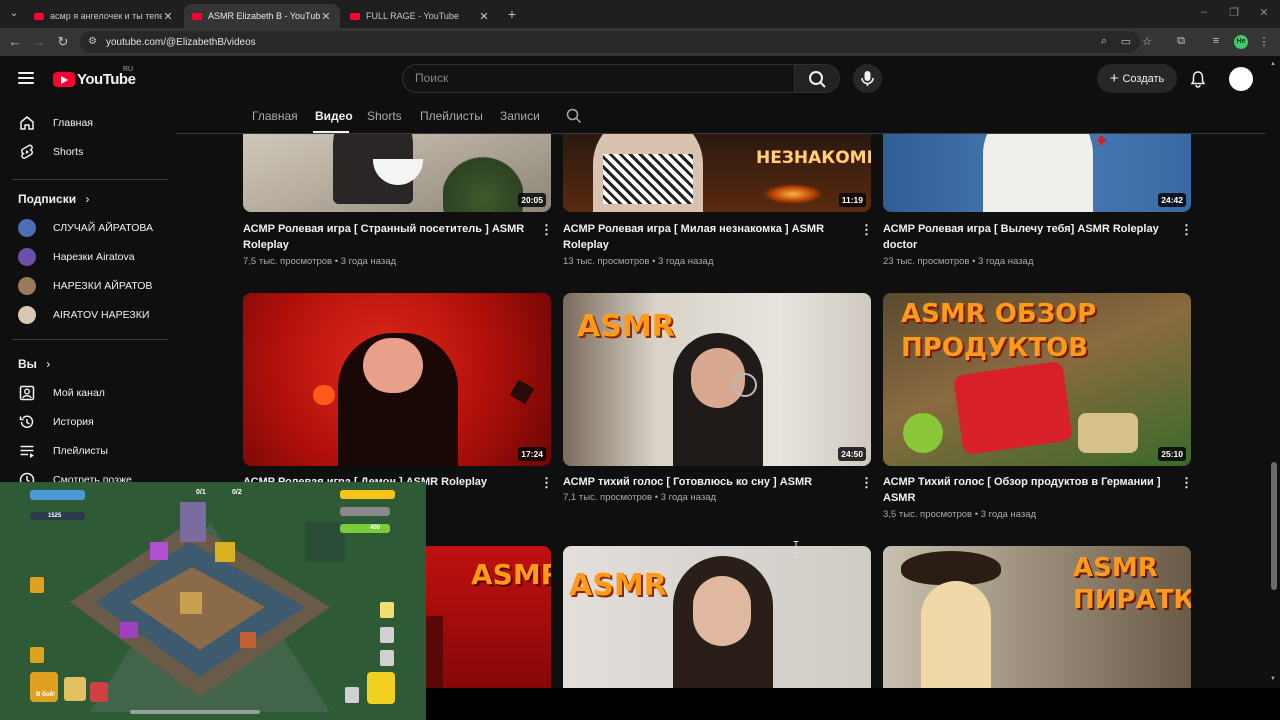 This screenshot has height=720, width=1280. Describe the element at coordinates (47, 199) in the screenshot. I see `subscriptions-heading-label: Подписки` at that location.